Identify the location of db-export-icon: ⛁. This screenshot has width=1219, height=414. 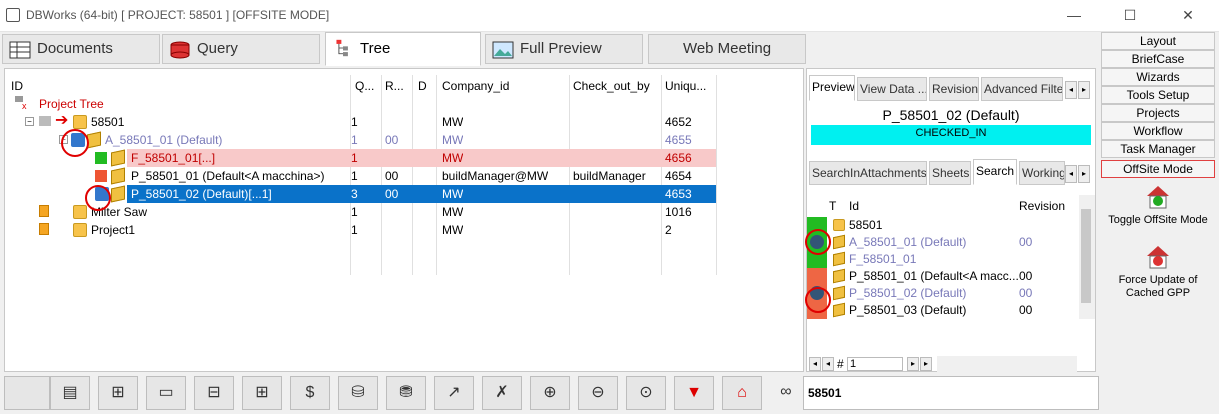
(358, 393).